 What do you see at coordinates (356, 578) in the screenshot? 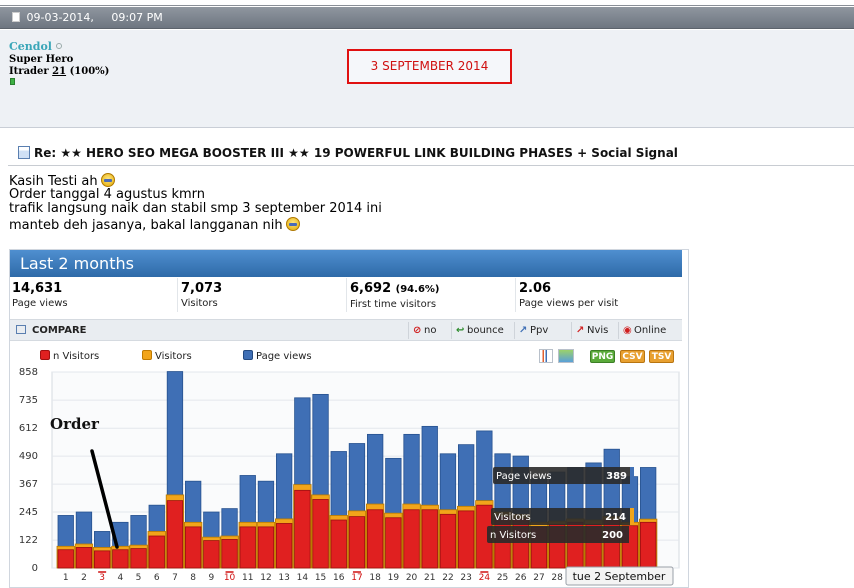
I see `x-tick-label: 17` at bounding box center [356, 578].